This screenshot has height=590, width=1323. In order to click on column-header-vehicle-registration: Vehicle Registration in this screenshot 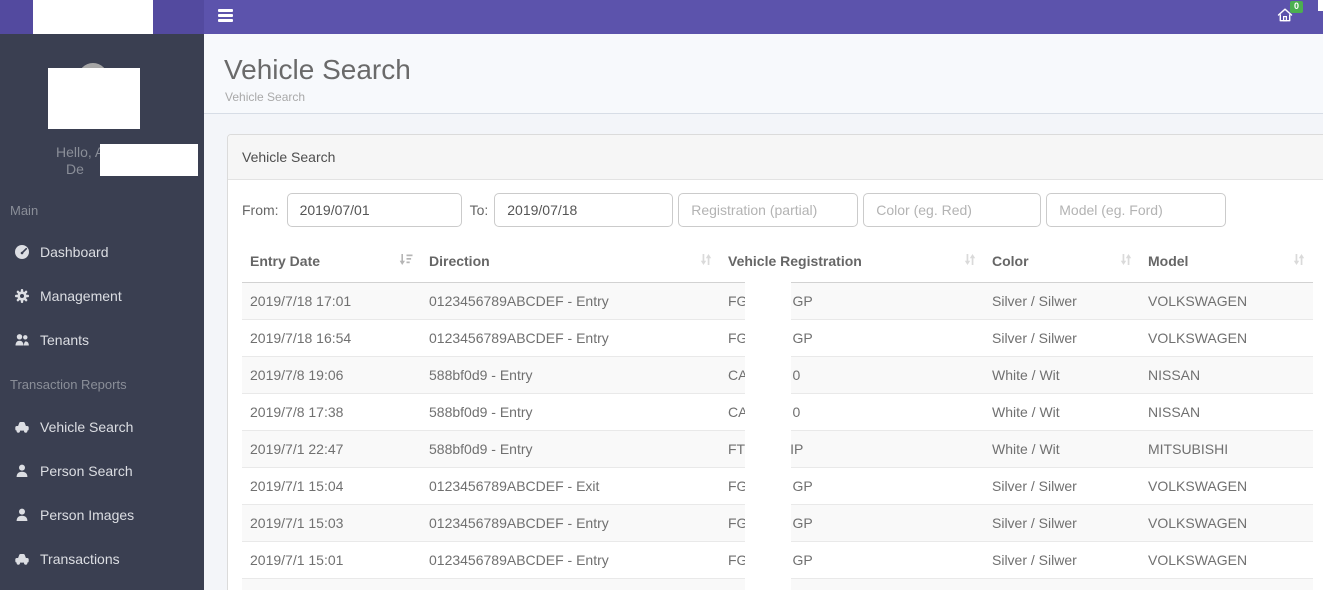, I will do `click(852, 261)`.